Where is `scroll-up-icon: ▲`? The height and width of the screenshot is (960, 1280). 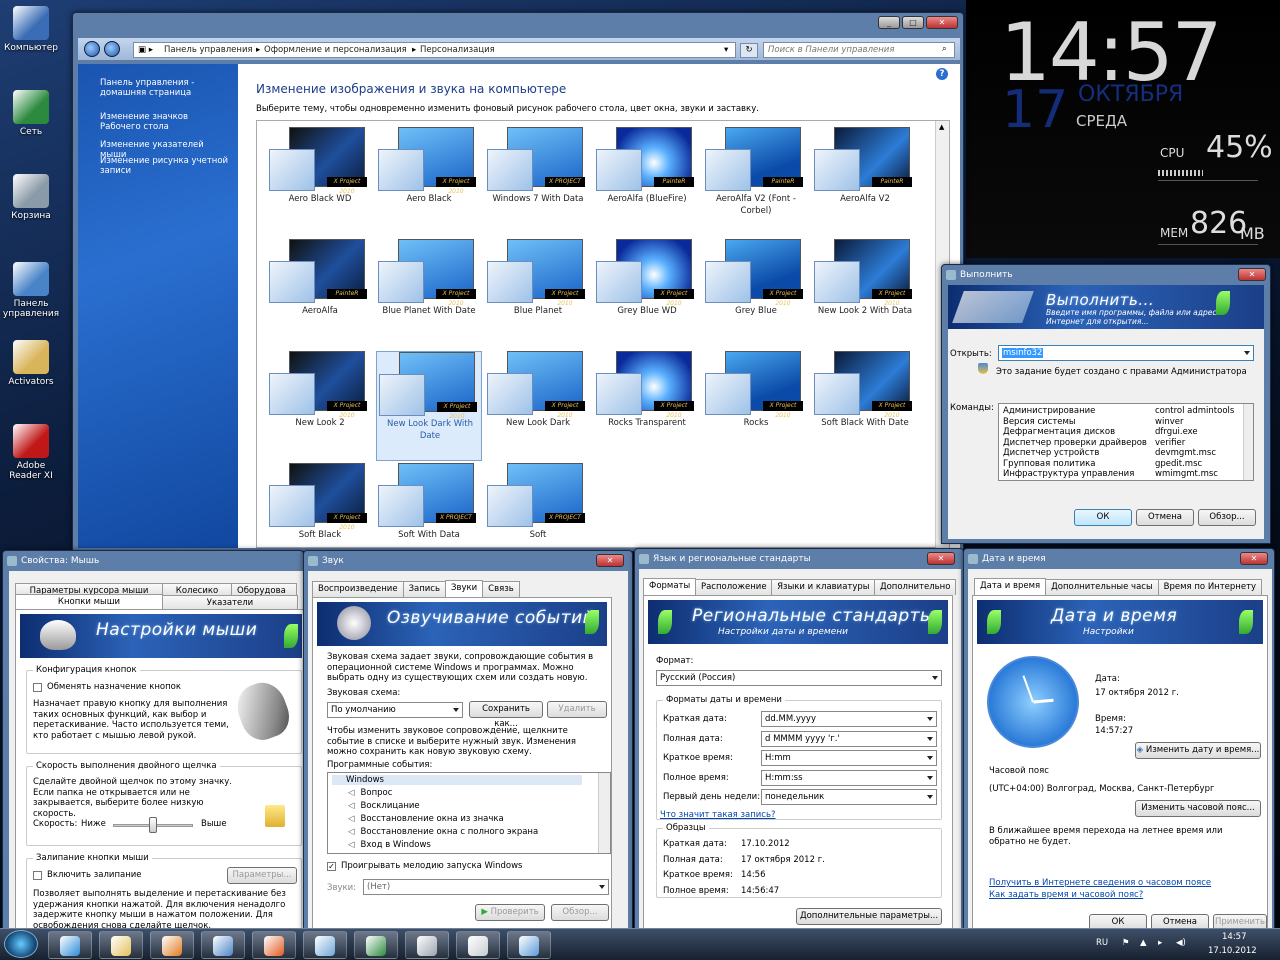 scroll-up-icon: ▲ is located at coordinates (941, 127).